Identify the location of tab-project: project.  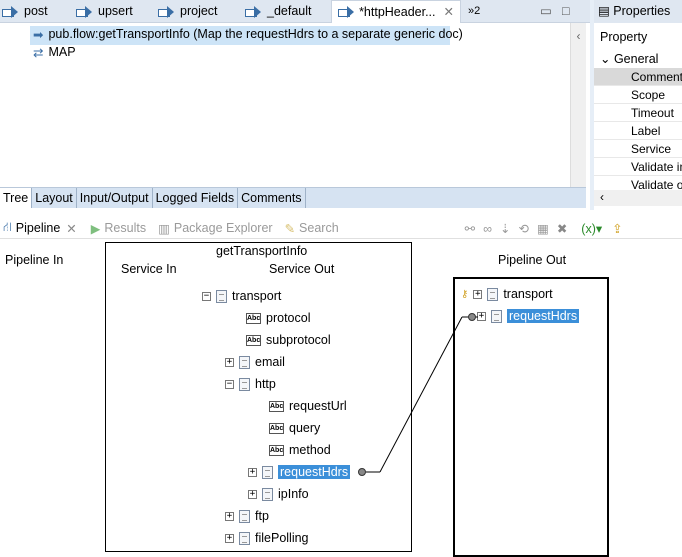
(188, 11).